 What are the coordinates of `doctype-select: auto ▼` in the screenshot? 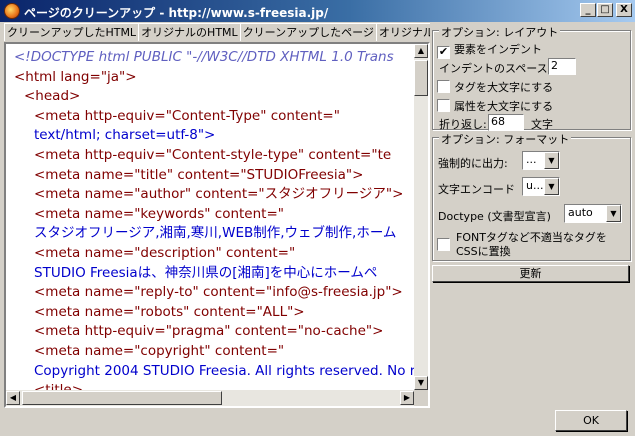 It's located at (593, 213).